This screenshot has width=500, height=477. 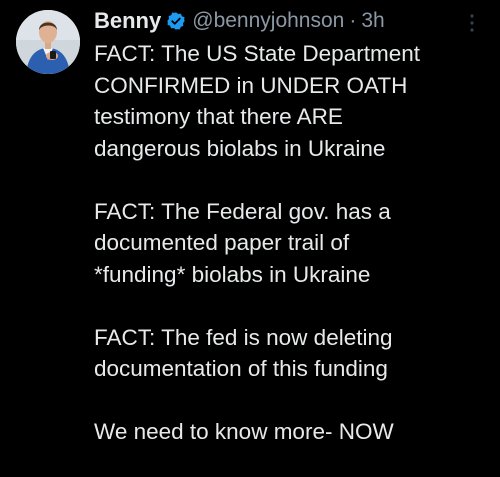 I want to click on author-handle: @bennyjohnson, so click(x=268, y=21).